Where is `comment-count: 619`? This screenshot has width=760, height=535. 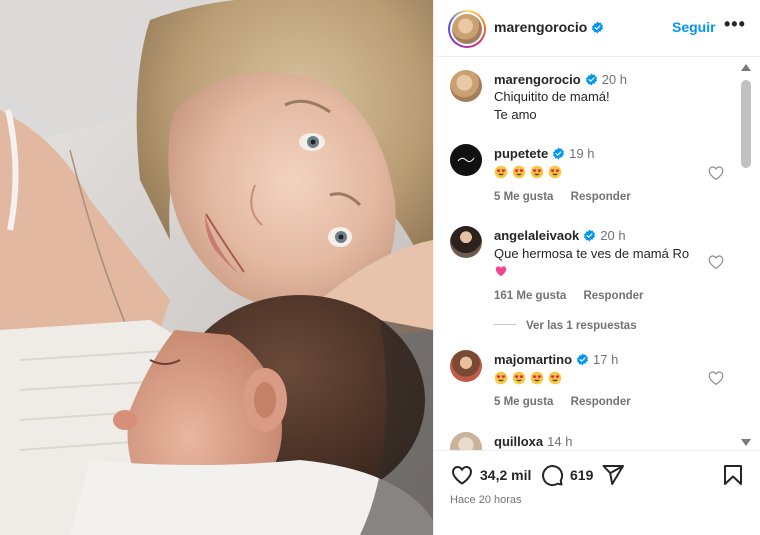
comment-count: 619 is located at coordinates (581, 475).